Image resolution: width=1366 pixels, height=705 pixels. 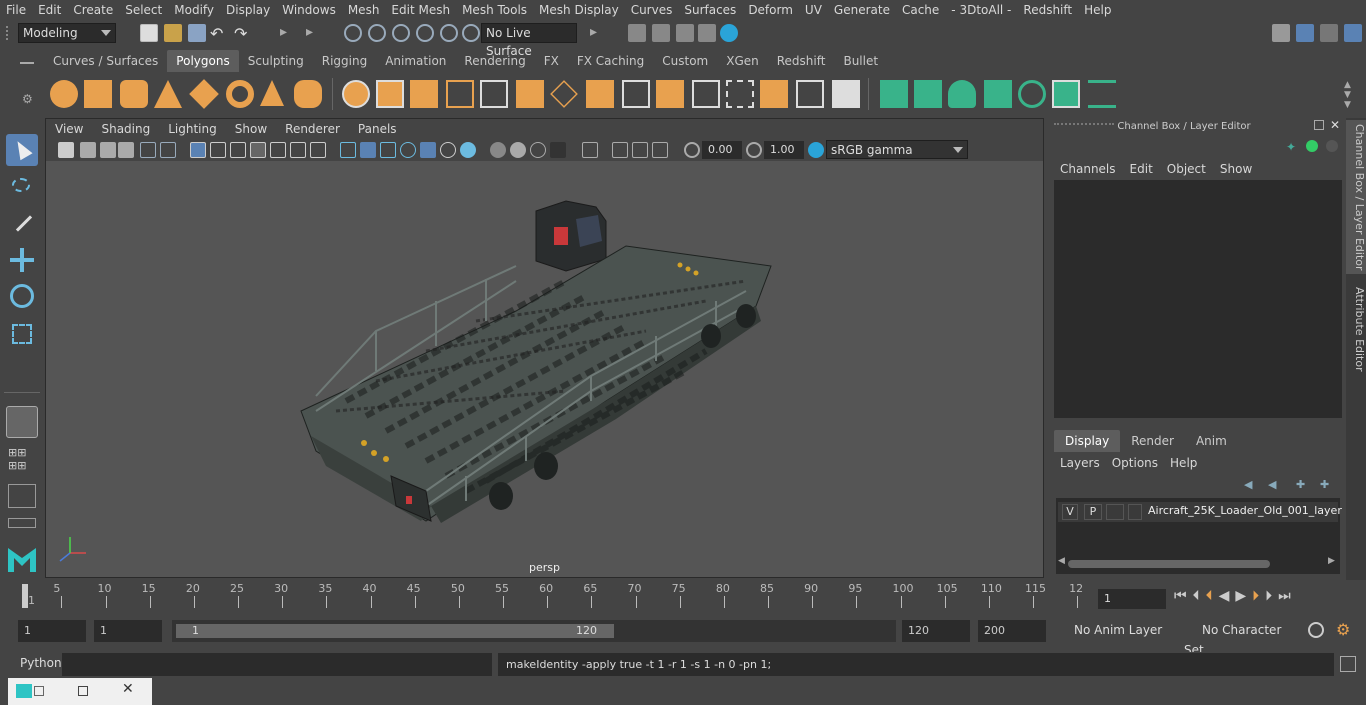 What do you see at coordinates (198, 150) in the screenshot?
I see `grid-icon` at bounding box center [198, 150].